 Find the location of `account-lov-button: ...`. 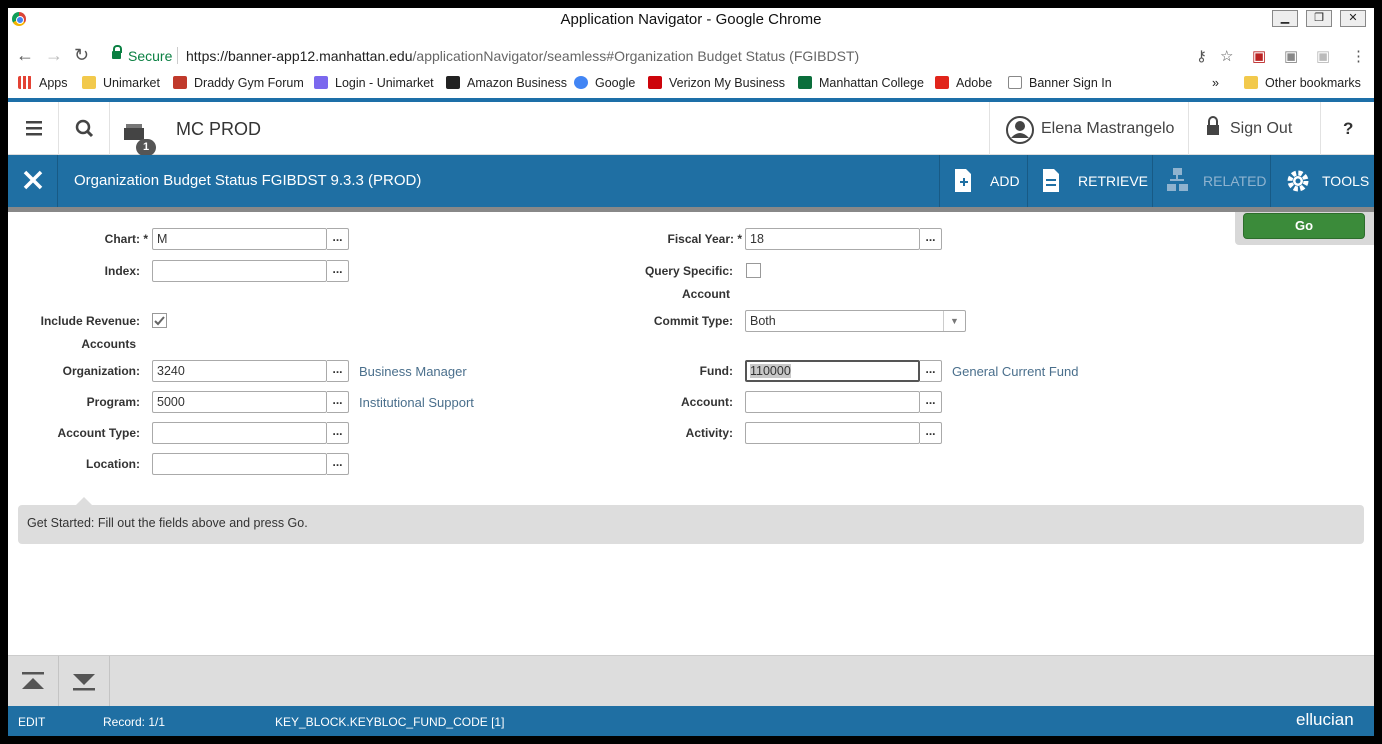

account-lov-button: ... is located at coordinates (931, 402).